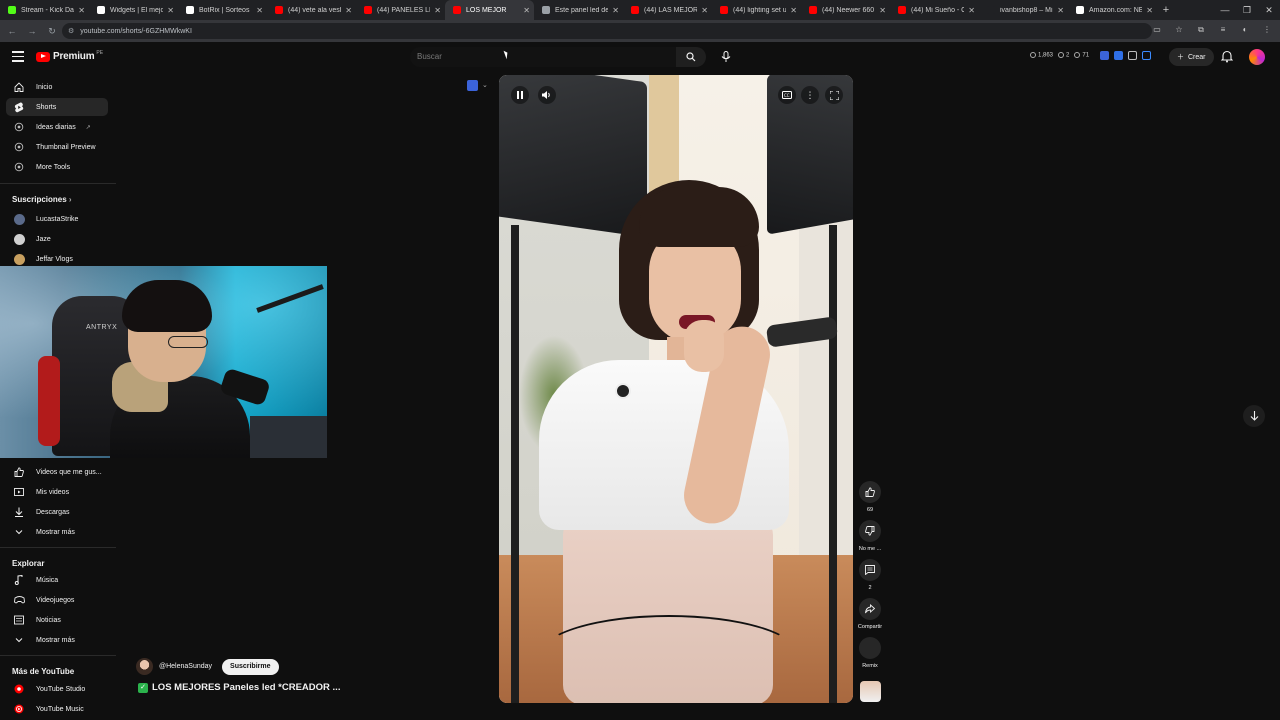  What do you see at coordinates (222, 10) in the screenshot?
I see `browser-tab: BotRix | Sorteos ✕` at bounding box center [222, 10].